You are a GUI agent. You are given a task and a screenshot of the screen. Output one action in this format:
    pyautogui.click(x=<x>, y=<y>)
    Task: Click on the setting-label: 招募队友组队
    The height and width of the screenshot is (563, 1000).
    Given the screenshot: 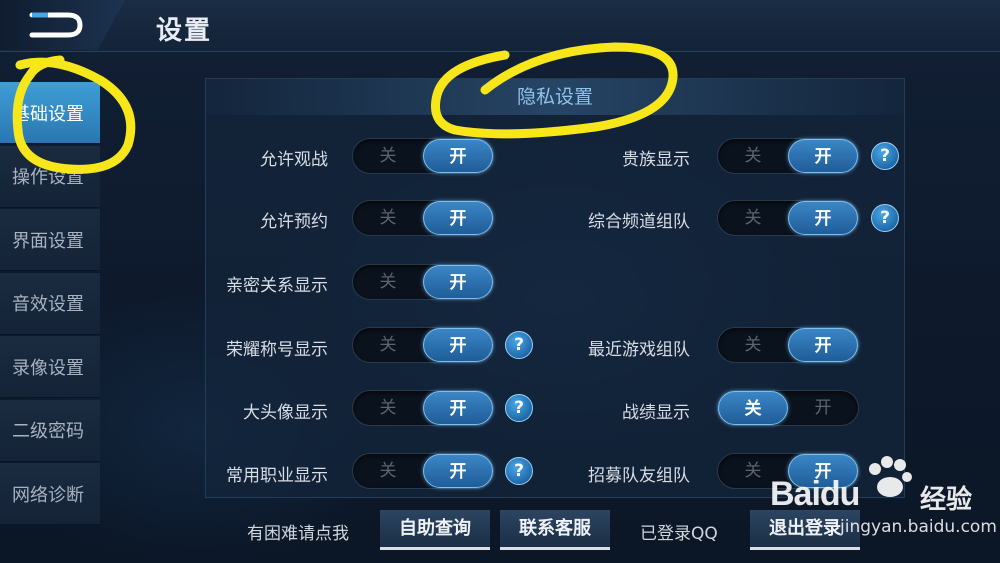 What is the action you would take?
    pyautogui.click(x=639, y=476)
    